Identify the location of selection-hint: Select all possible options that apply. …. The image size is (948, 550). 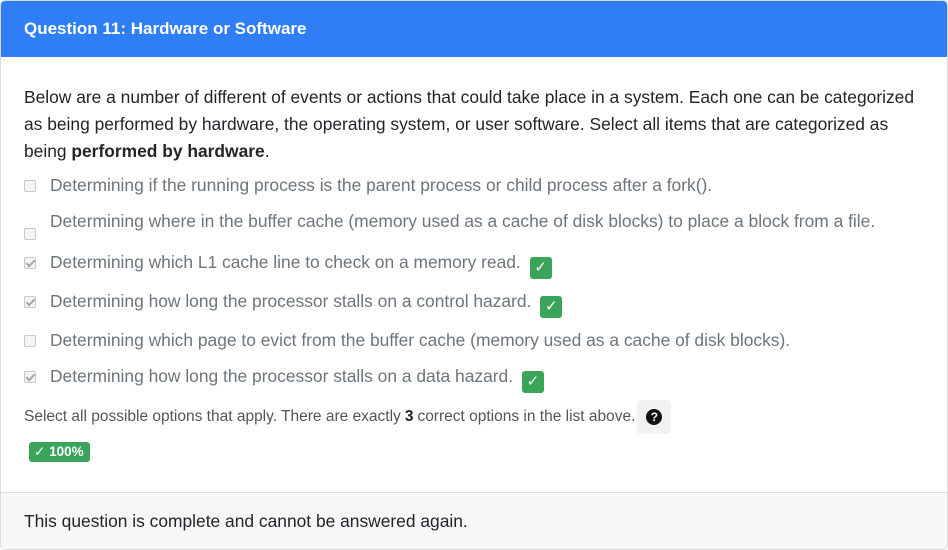
(474, 417).